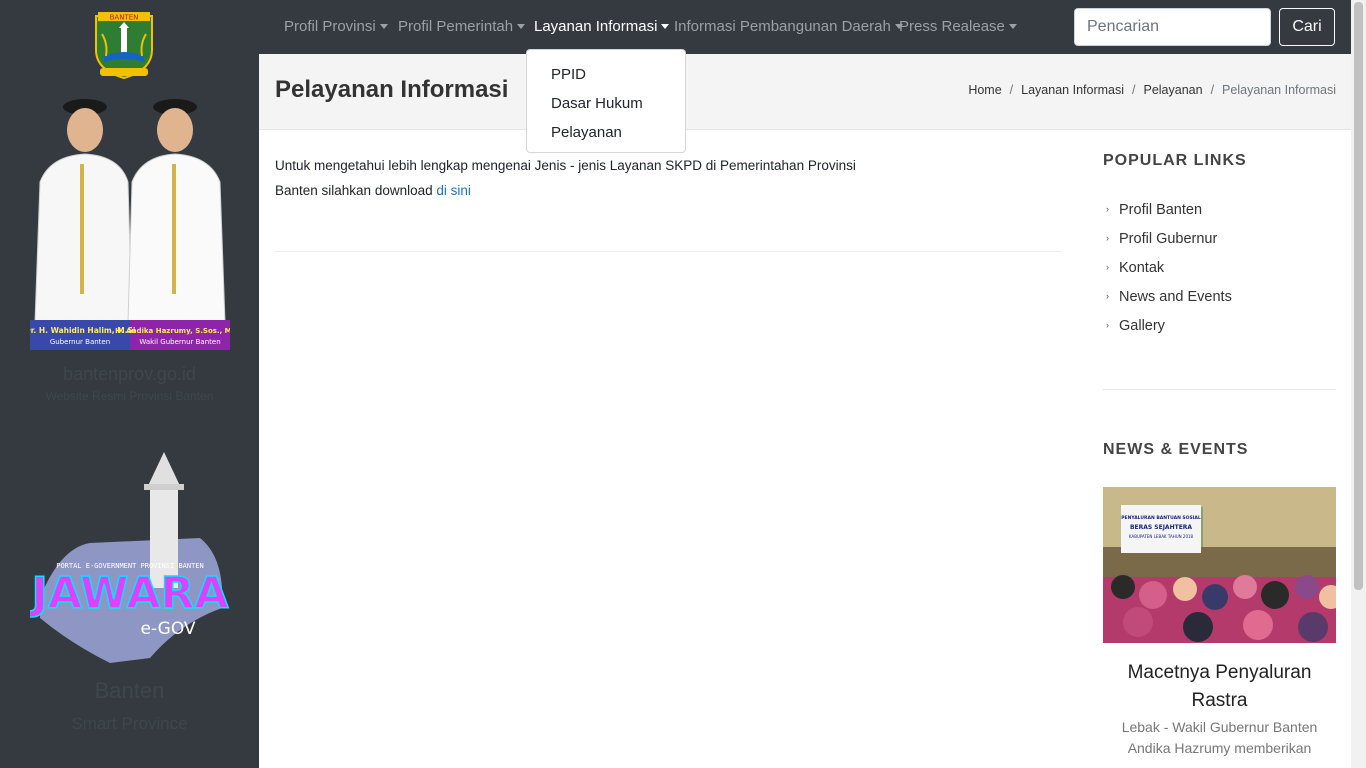 Image resolution: width=1366 pixels, height=768 pixels. What do you see at coordinates (1219, 687) in the screenshot?
I see `news-title: Macetnya Penyaluran Rastra` at bounding box center [1219, 687].